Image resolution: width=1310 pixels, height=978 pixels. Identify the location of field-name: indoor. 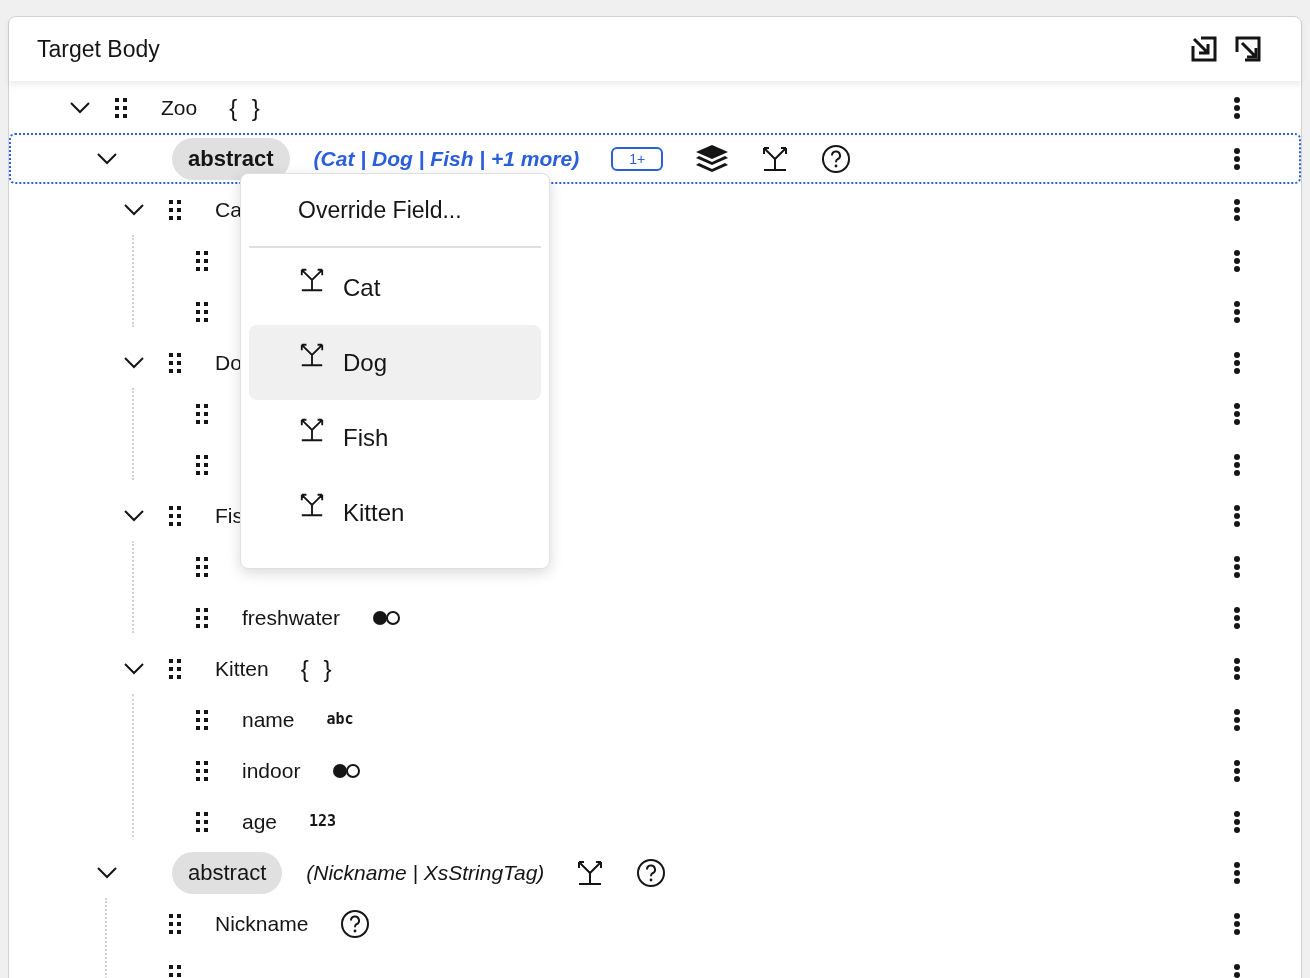
(271, 770).